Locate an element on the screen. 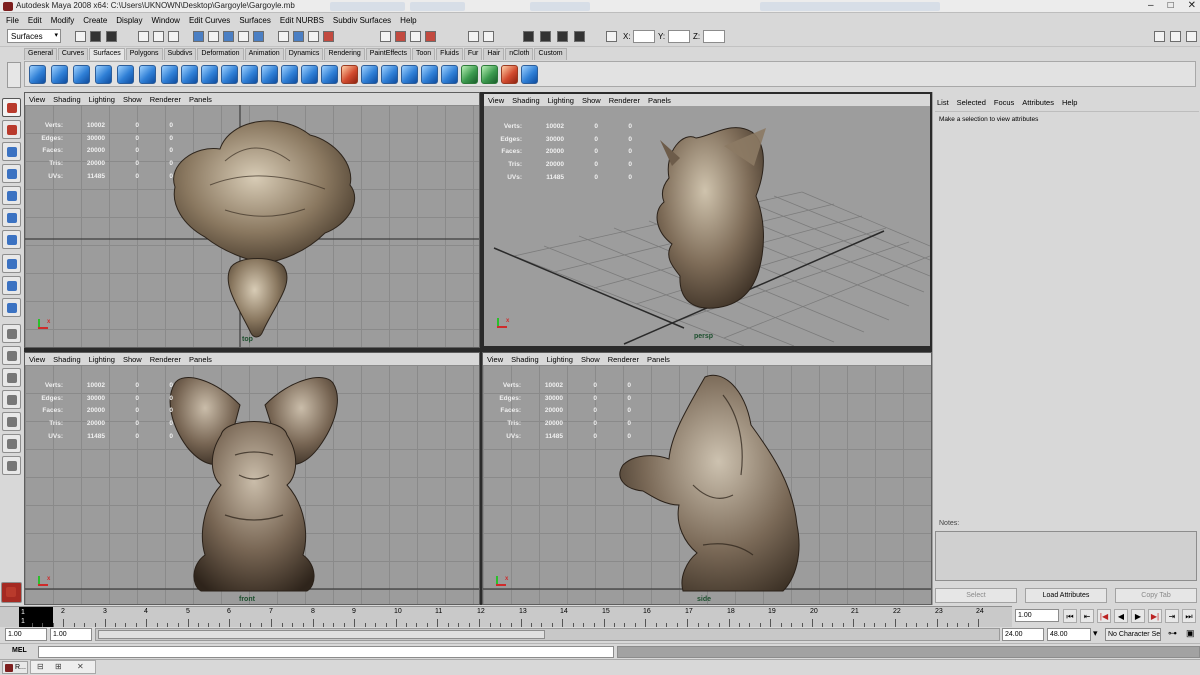  paint-select-tool is located at coordinates (11, 151).